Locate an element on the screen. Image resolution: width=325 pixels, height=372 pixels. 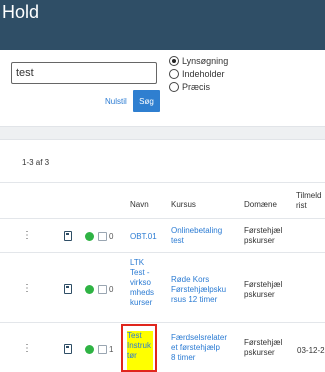
column-header-course: Kursus is located at coordinates (183, 205).